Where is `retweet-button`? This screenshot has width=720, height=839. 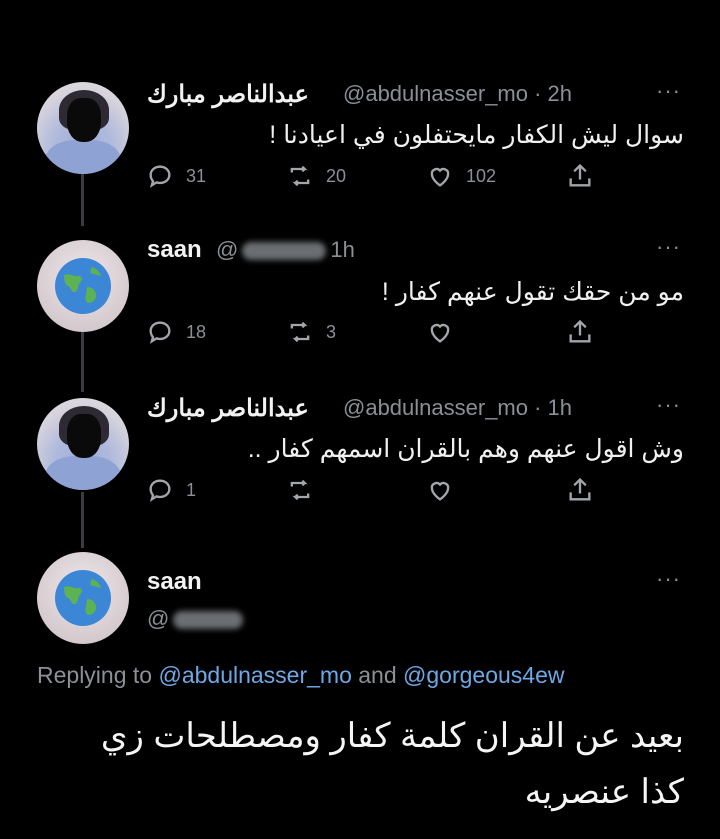
retweet-button is located at coordinates (306, 490).